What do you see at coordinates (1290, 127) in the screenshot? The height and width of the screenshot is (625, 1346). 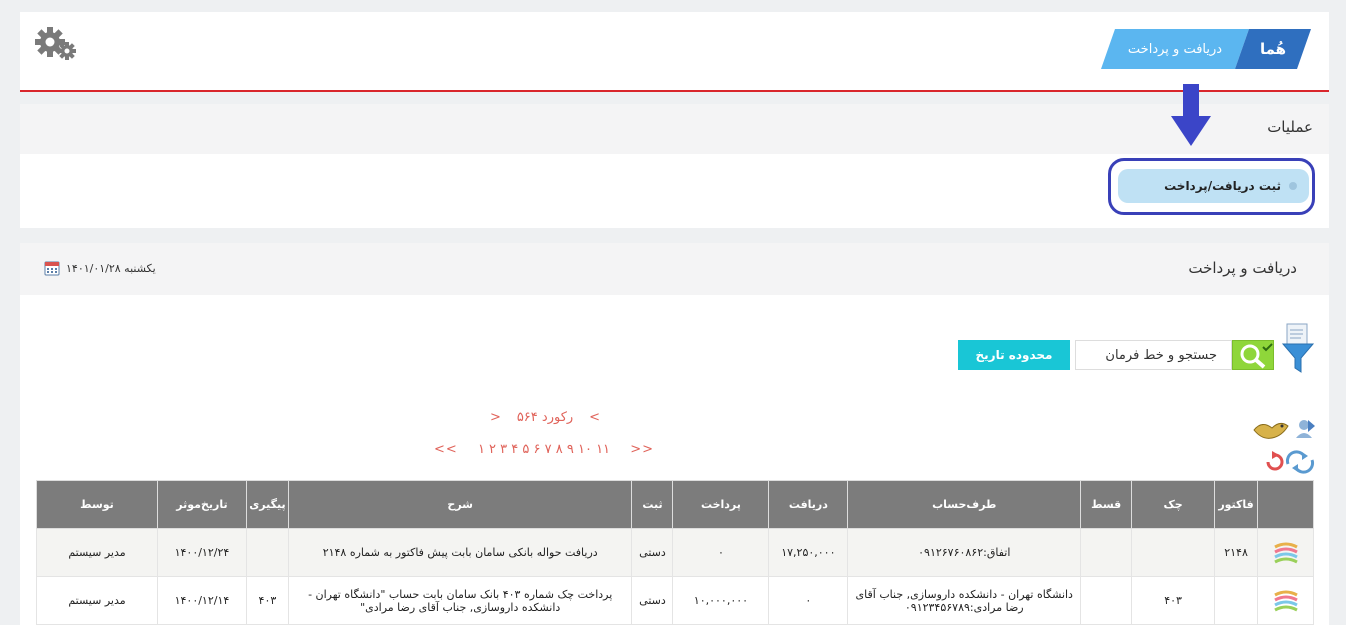 I see `operations-title: عملیات` at bounding box center [1290, 127].